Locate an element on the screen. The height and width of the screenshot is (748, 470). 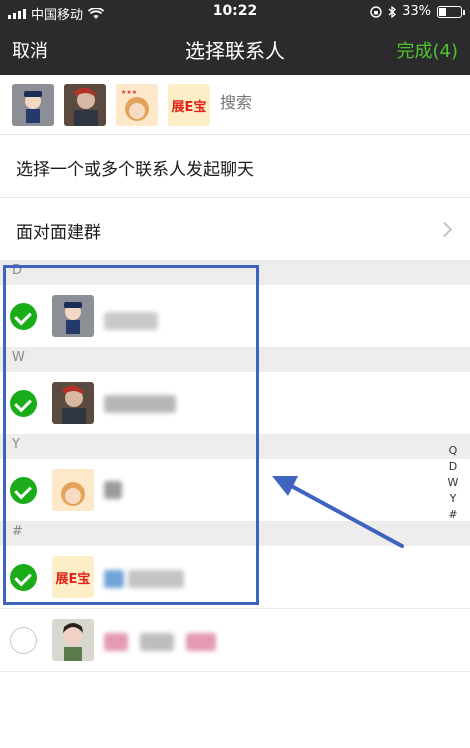
index-letter: # is located at coordinates (453, 515).